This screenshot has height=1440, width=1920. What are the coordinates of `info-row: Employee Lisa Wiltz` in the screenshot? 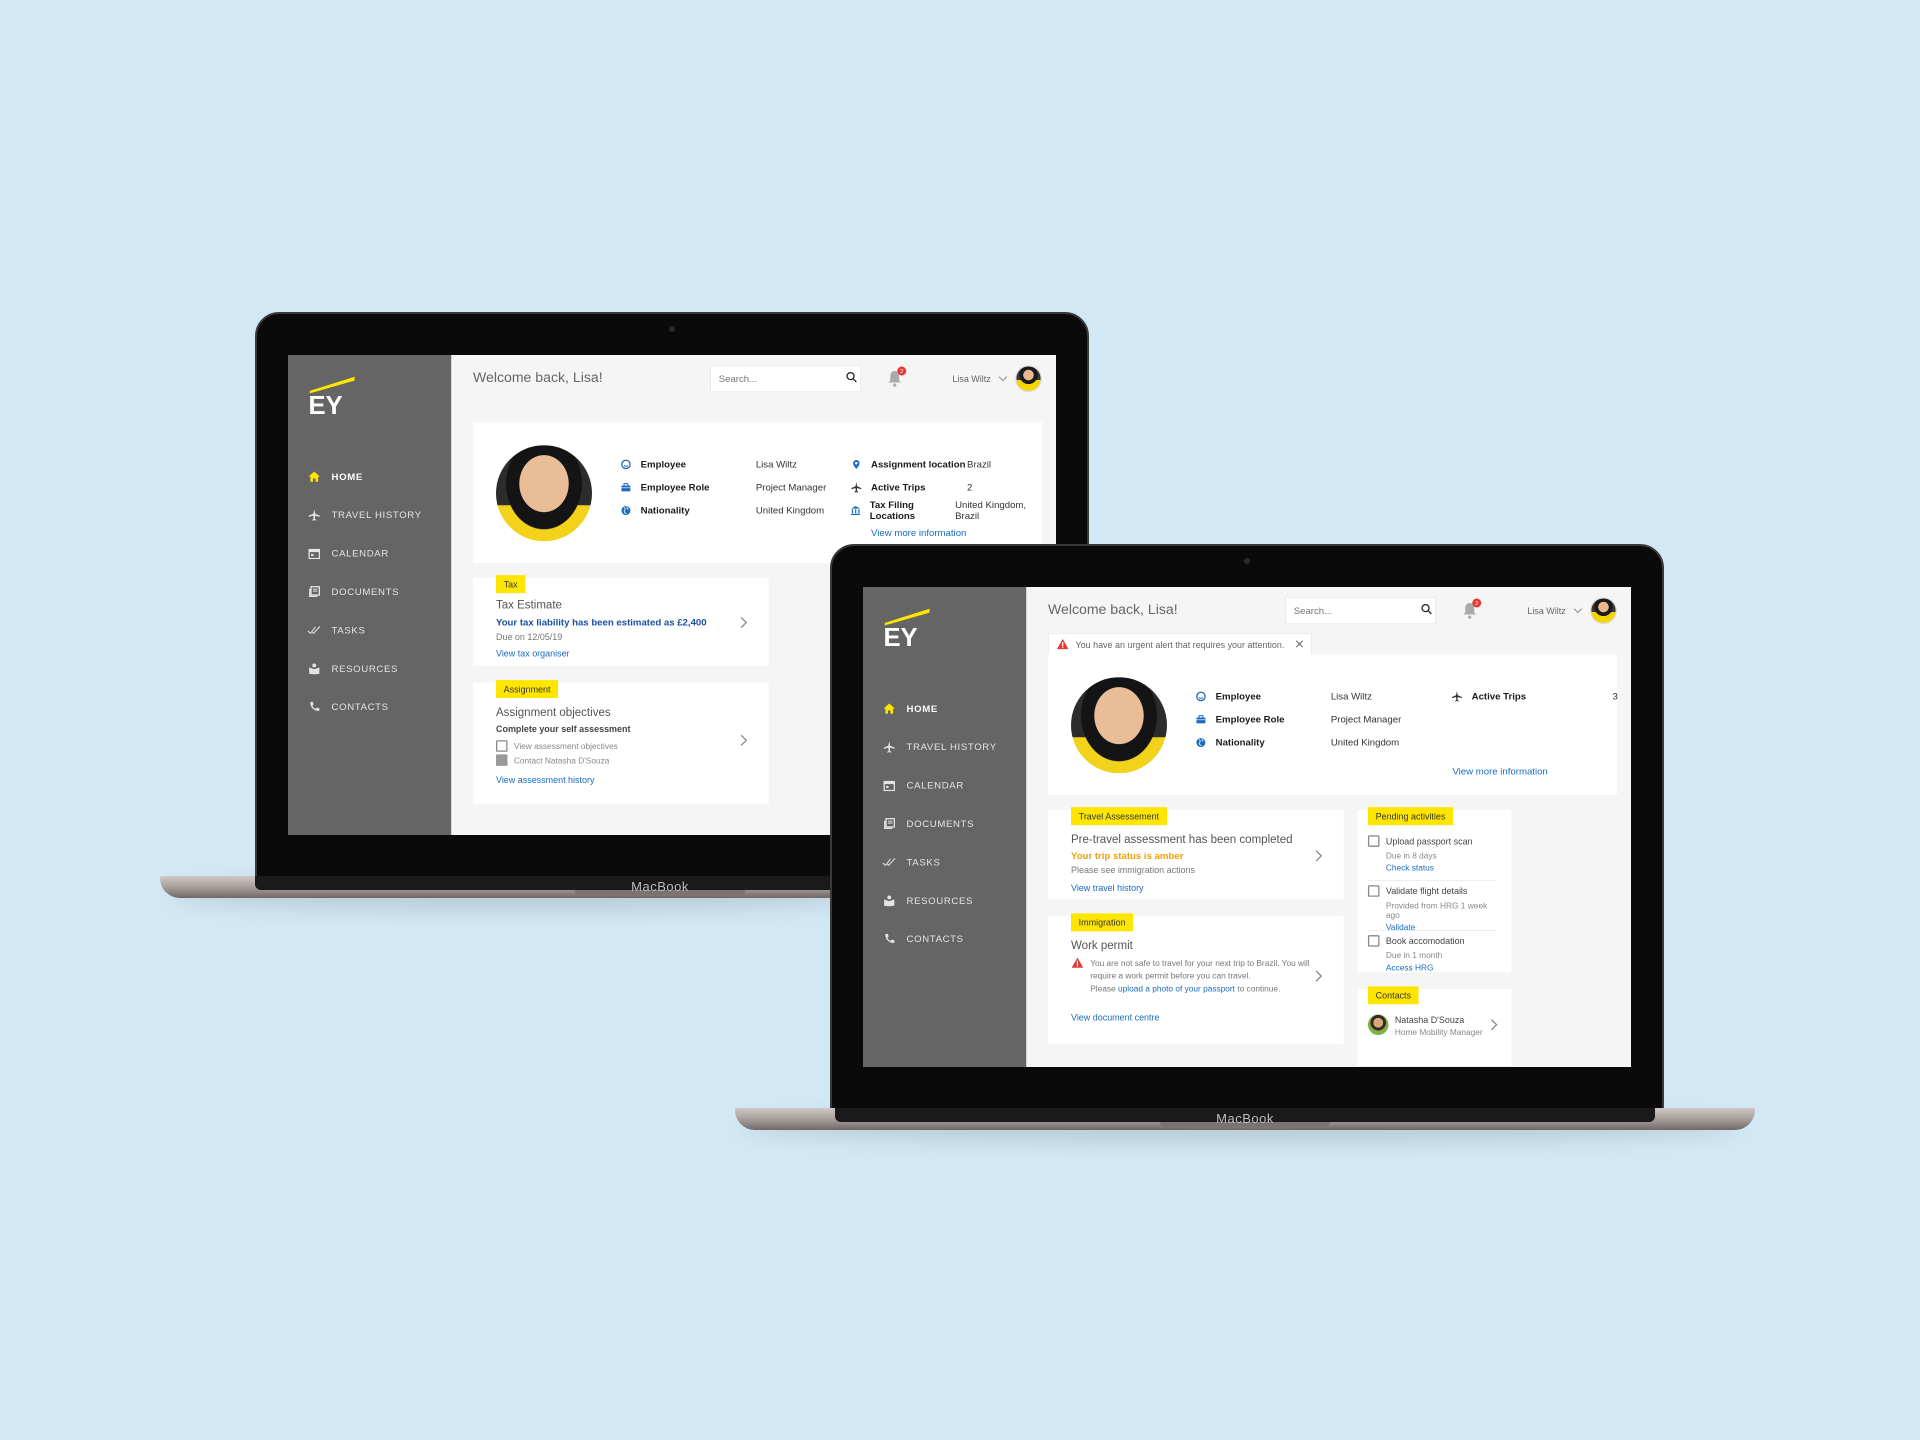 It's located at (723, 464).